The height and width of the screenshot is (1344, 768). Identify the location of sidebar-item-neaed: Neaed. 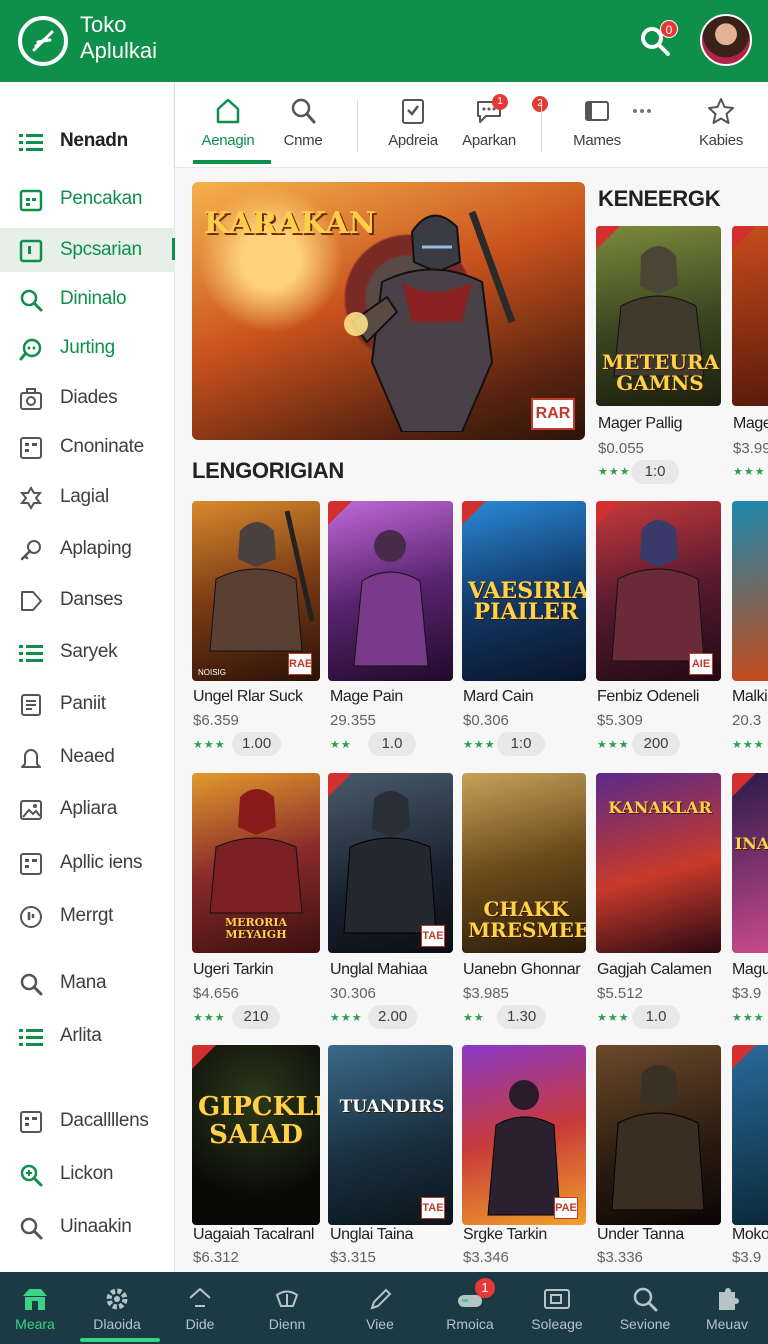
(87, 757).